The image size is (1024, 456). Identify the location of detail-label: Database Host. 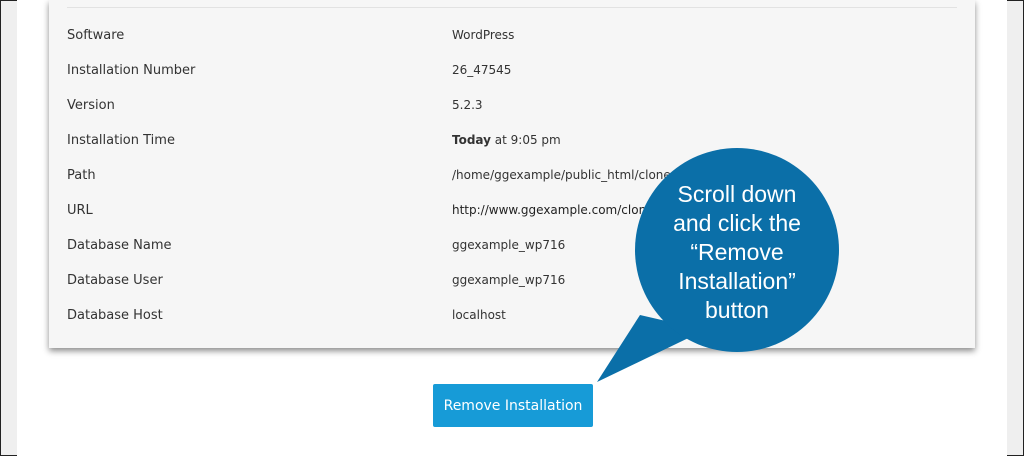
(115, 315).